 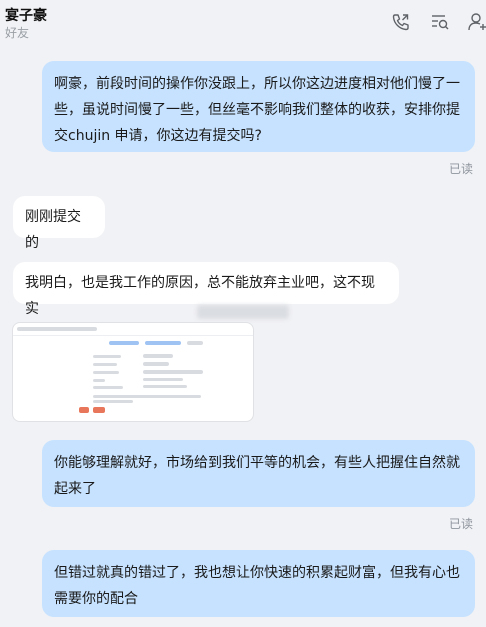 What do you see at coordinates (17, 33) in the screenshot?
I see `contact-relation: 好友` at bounding box center [17, 33].